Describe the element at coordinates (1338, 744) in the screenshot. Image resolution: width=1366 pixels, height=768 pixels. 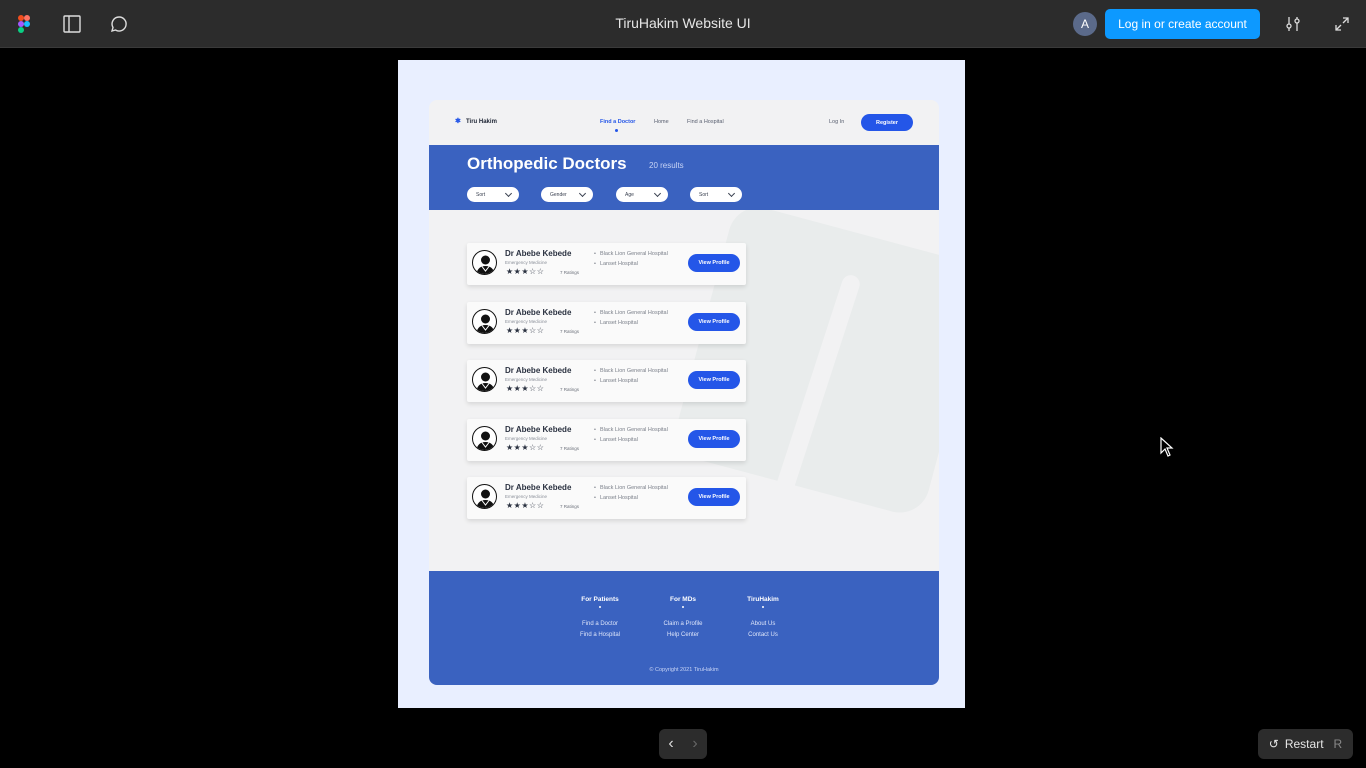
I see `restart-shortcut-key: R` at that location.